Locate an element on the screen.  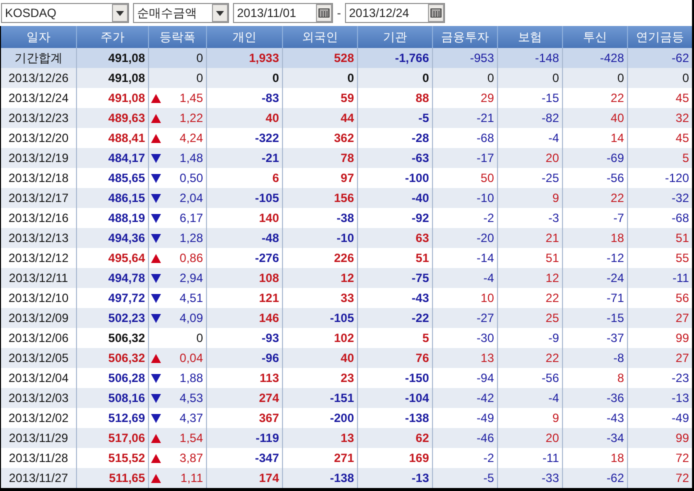
table-cell: -36 is located at coordinates (595, 398).